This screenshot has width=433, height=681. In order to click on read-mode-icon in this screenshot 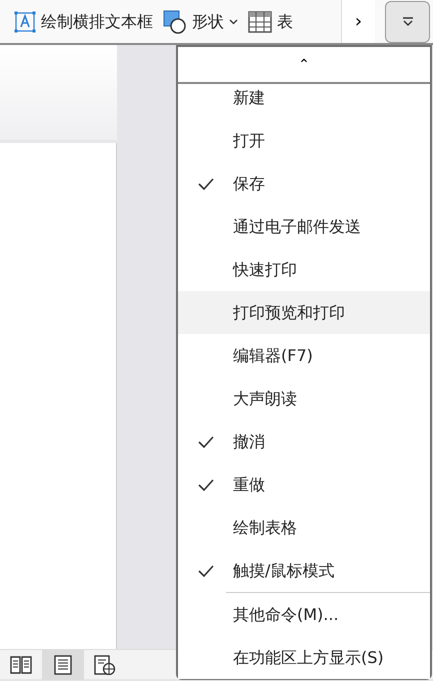, I will do `click(21, 665)`.